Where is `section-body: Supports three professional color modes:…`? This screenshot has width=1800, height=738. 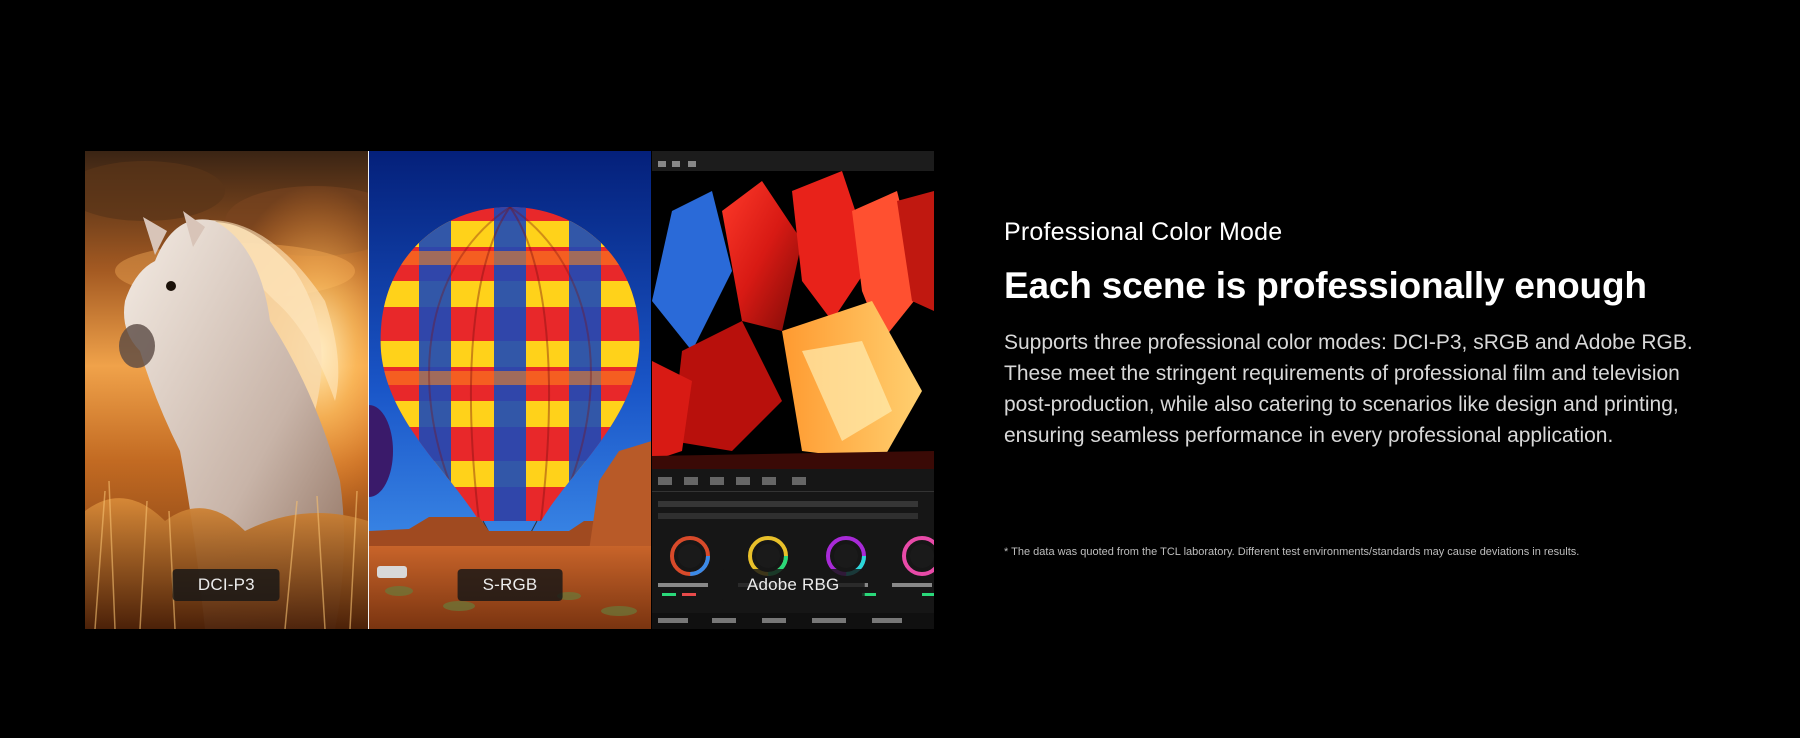
section-body: Supports three professional color modes:… is located at coordinates (1348, 389).